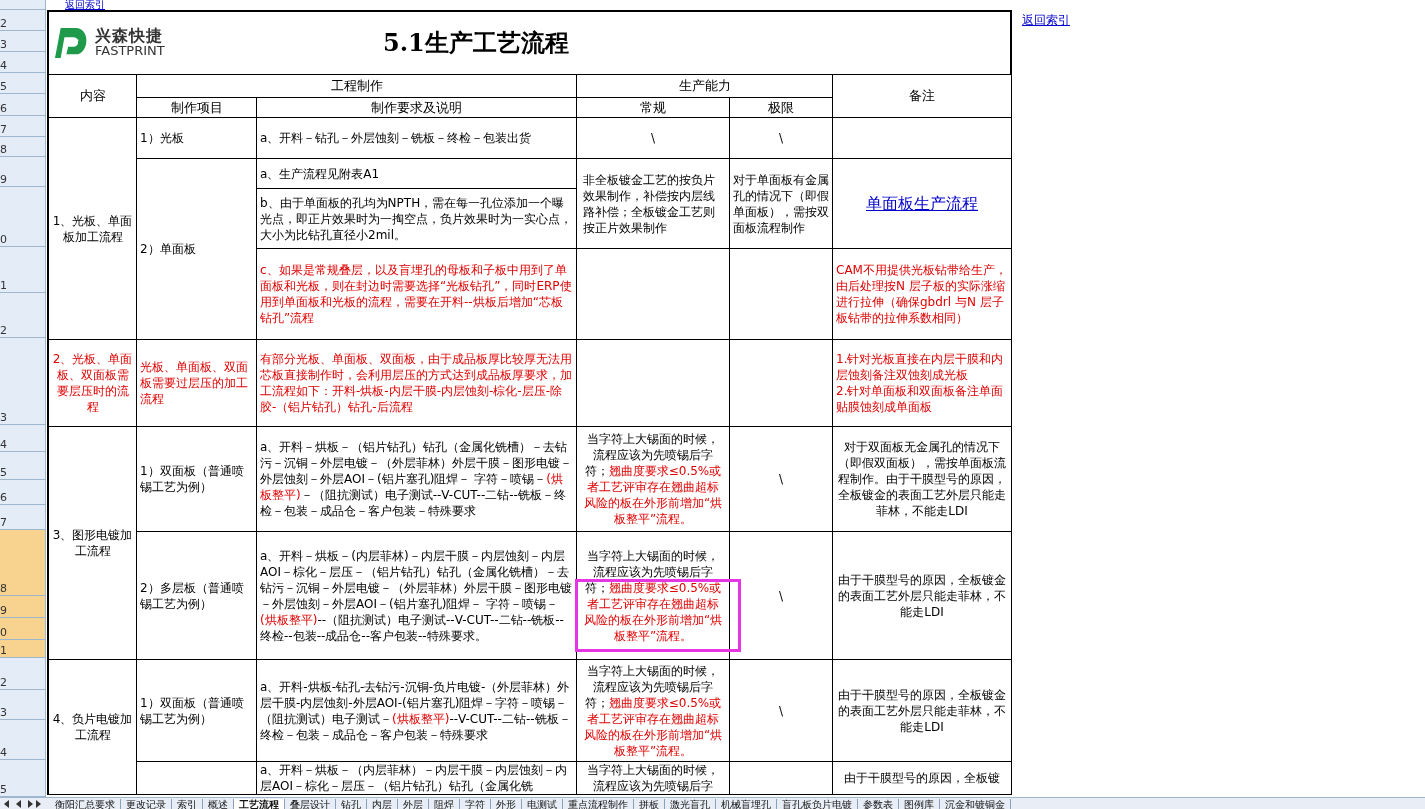 This screenshot has width=1425, height=809. I want to click on table-cell: 2、光板、单面板、双面板需要层压时的流程, so click(93, 383).